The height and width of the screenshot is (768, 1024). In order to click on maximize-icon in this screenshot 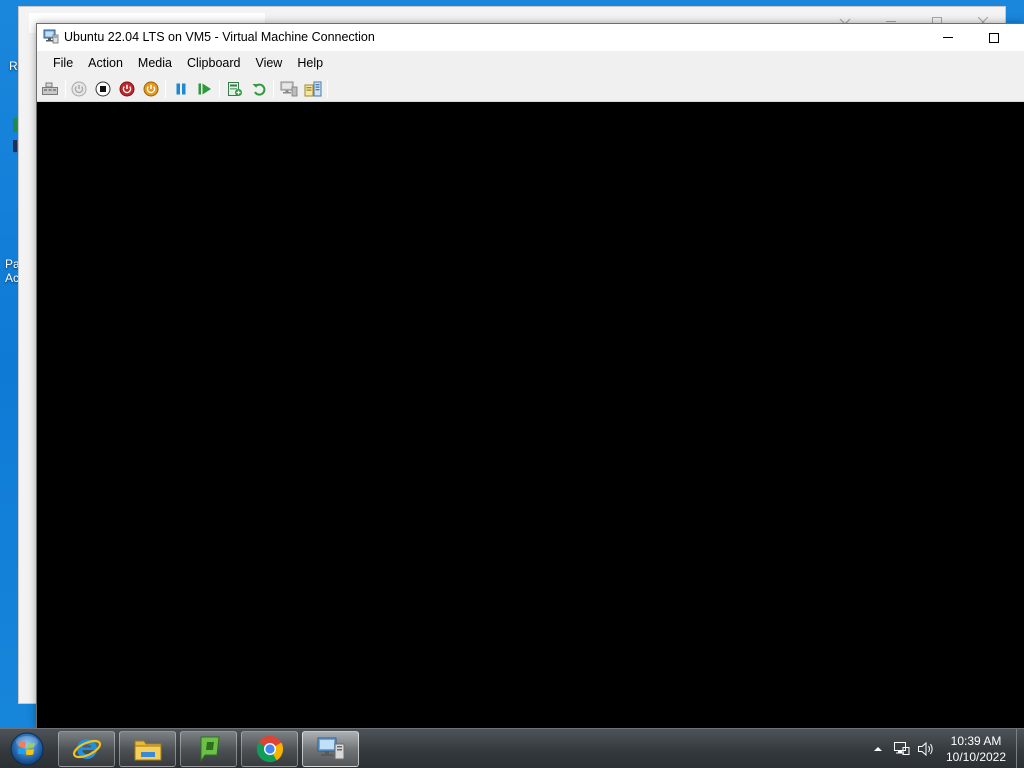, I will do `click(994, 37)`.